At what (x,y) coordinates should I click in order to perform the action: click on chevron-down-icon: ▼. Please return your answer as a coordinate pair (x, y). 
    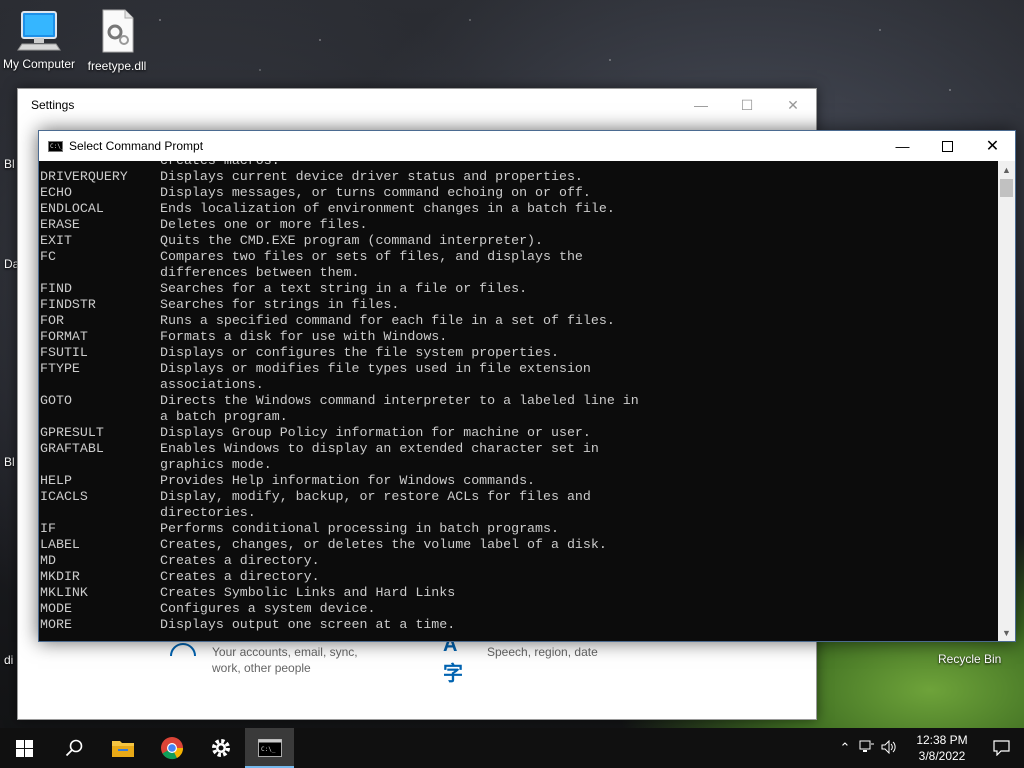
    Looking at the image, I should click on (1006, 632).